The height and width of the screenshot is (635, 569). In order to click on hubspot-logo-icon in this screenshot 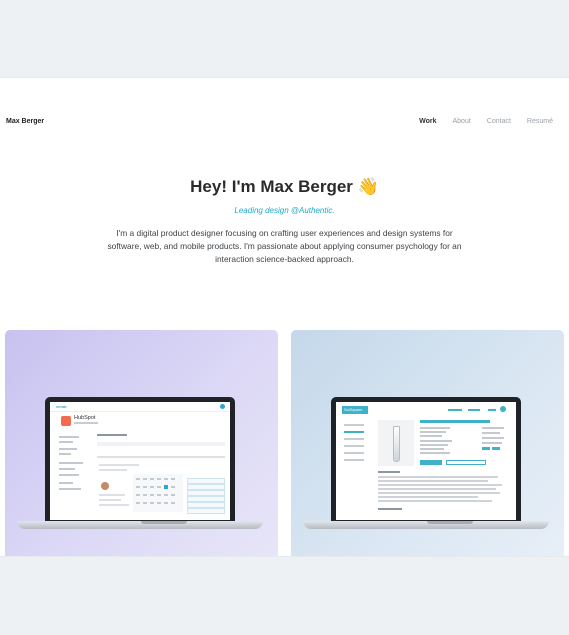, I will do `click(66, 421)`.